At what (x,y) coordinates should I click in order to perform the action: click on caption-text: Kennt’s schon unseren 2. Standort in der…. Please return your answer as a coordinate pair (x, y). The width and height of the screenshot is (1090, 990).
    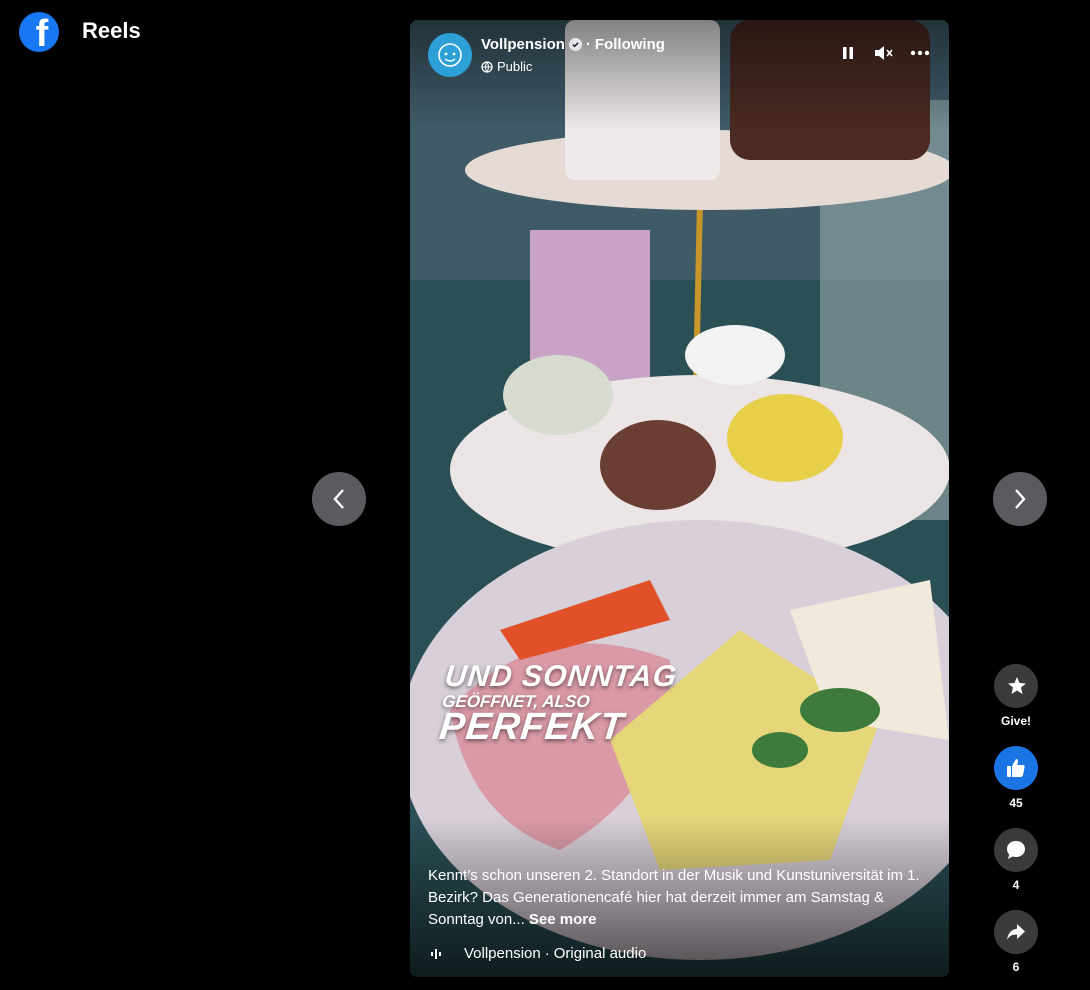
    Looking at the image, I should click on (674, 897).